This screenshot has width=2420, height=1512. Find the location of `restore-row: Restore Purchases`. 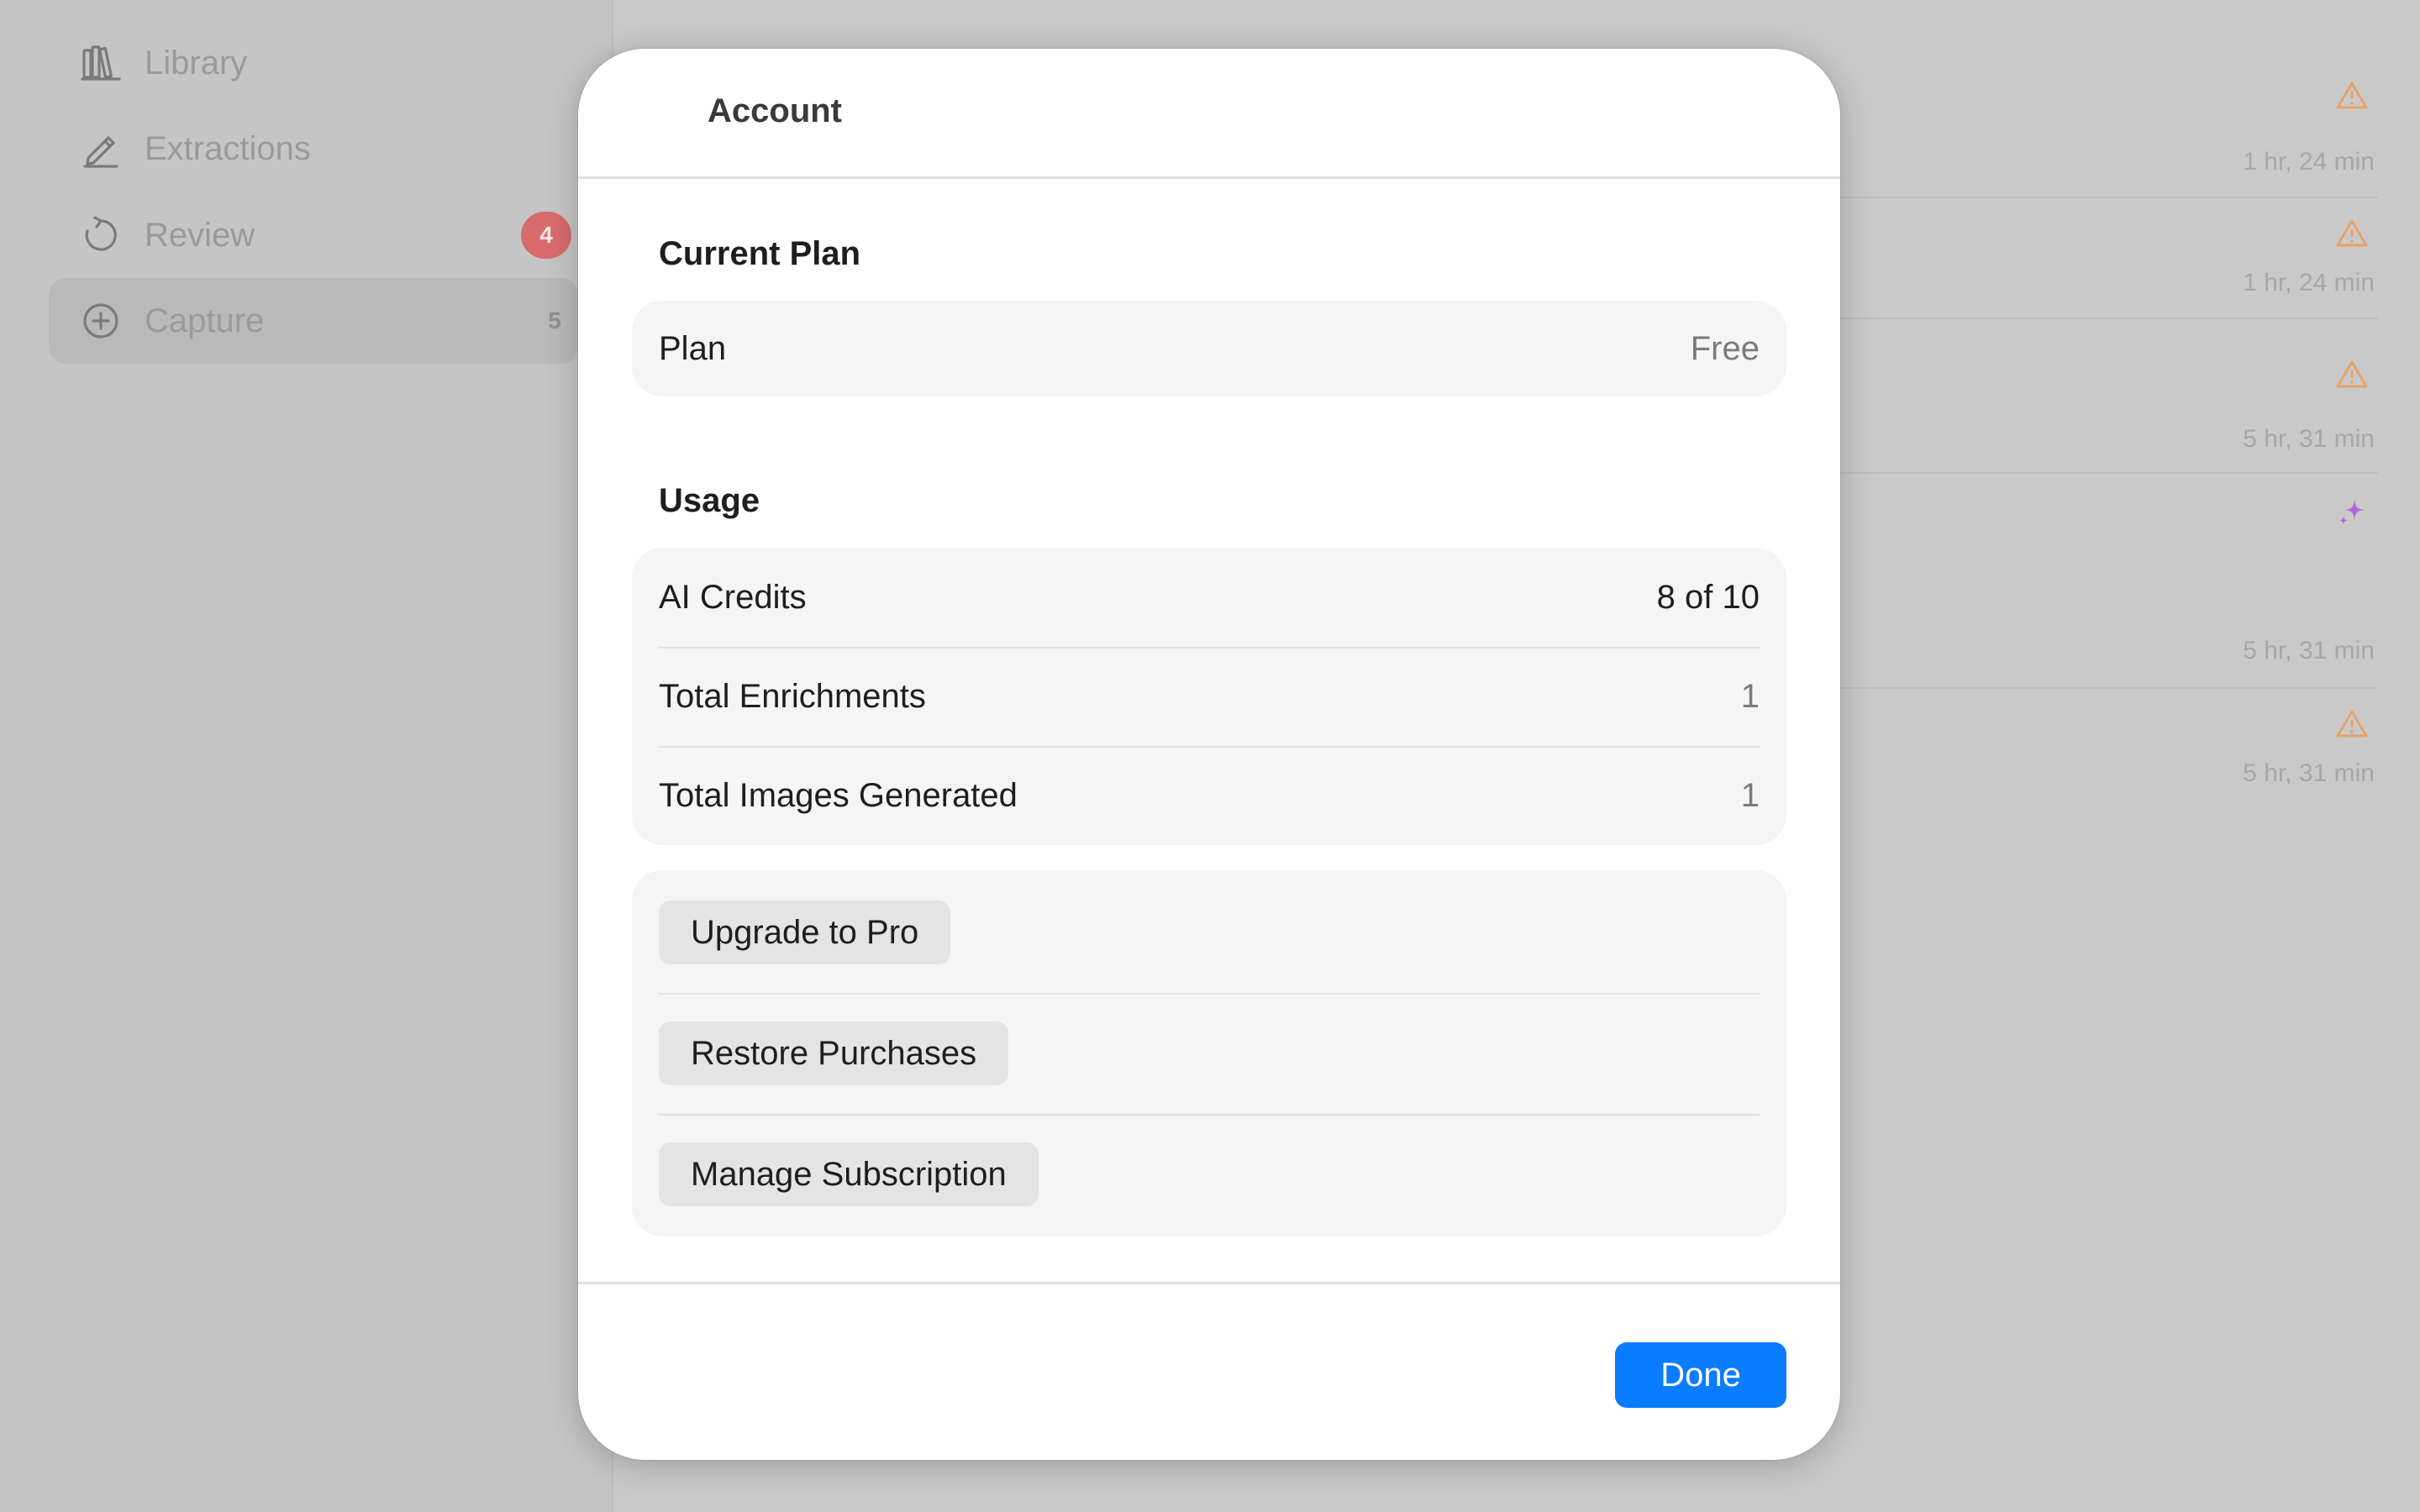

restore-row: Restore Purchases is located at coordinates (1209, 1053).